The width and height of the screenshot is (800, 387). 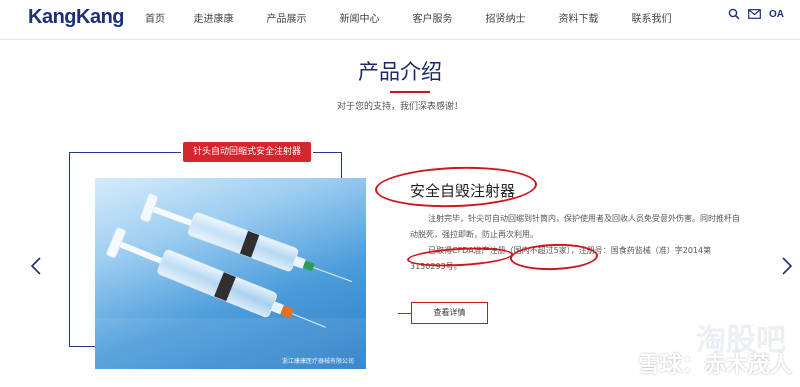 What do you see at coordinates (247, 152) in the screenshot?
I see `product-tag: 针头自动回缩式安全注射器` at bounding box center [247, 152].